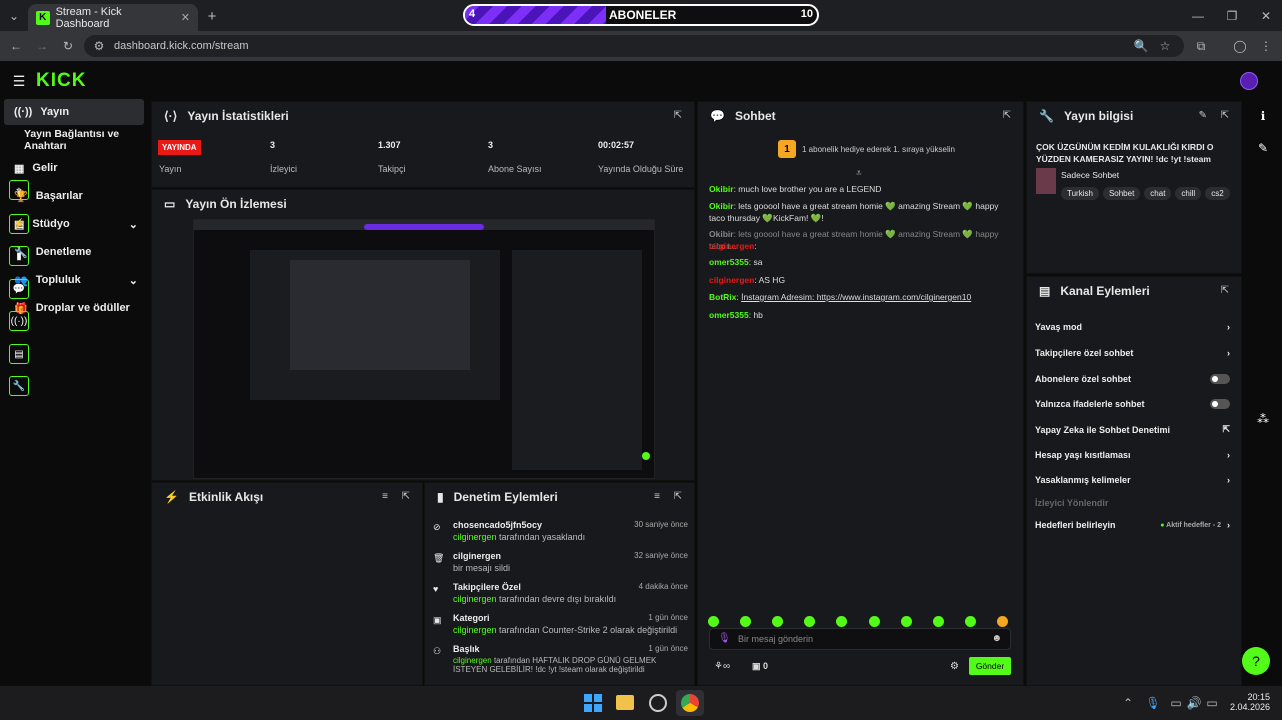 This screenshot has width=1282, height=720. I want to click on tag-chip: cs2, so click(1217, 193).